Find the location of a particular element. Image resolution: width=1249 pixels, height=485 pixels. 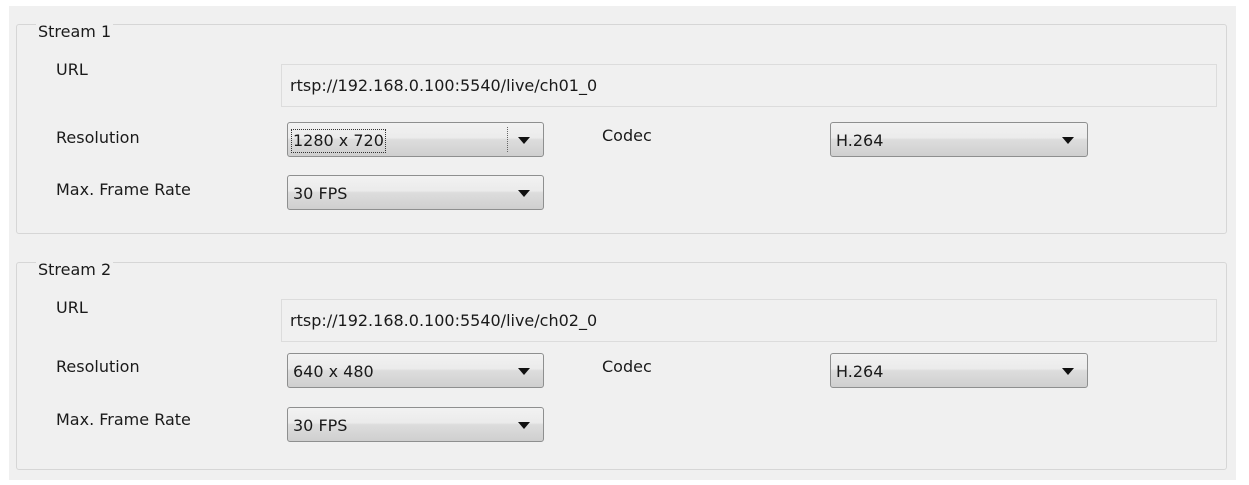

stream2-resolution-label: Resolution is located at coordinates (98, 366).